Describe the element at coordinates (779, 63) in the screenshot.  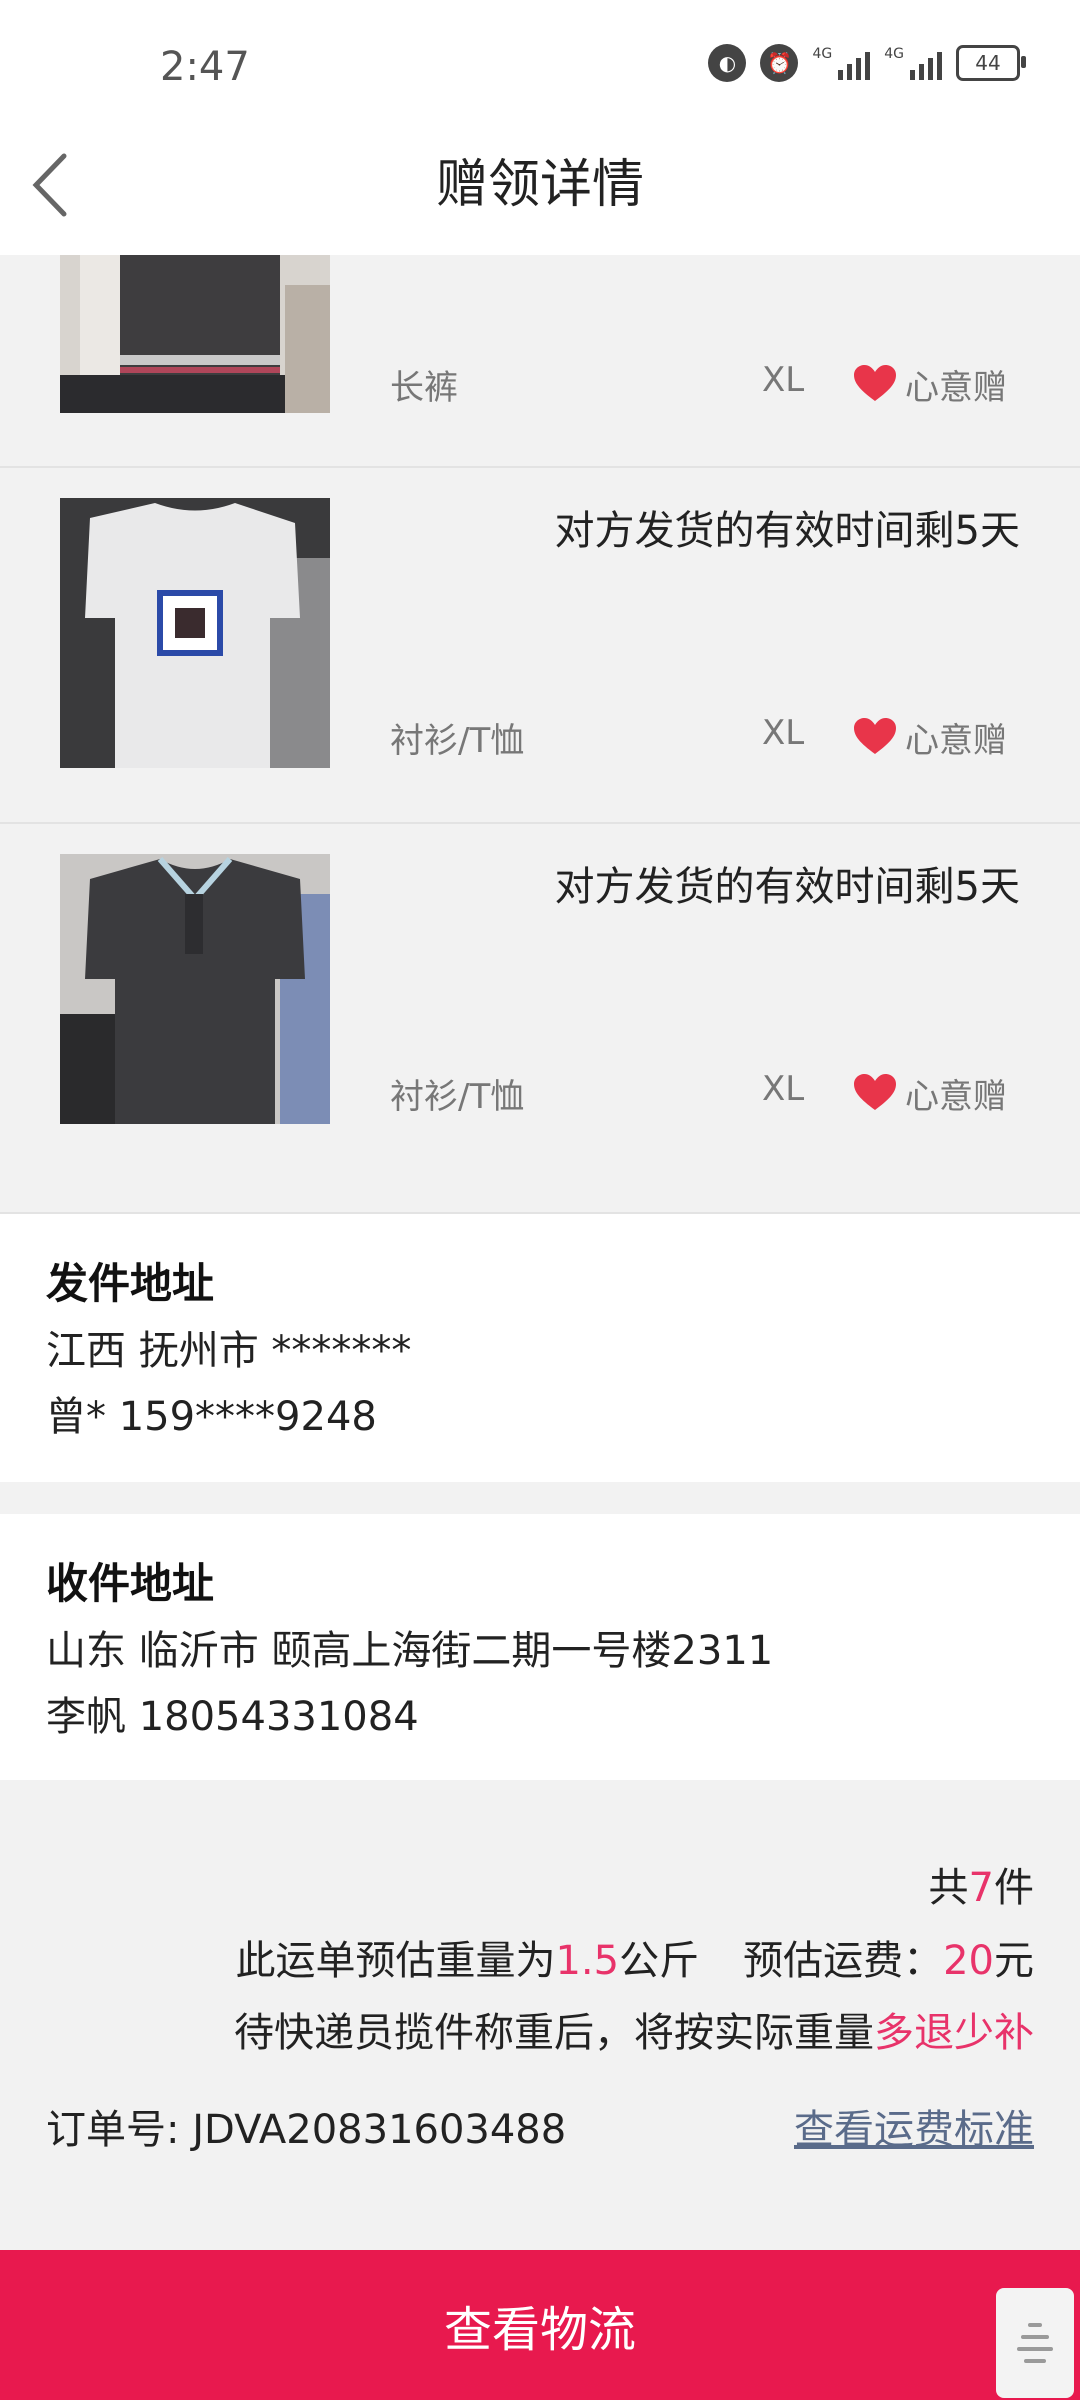
I see `alarm-icon: ⏰` at that location.